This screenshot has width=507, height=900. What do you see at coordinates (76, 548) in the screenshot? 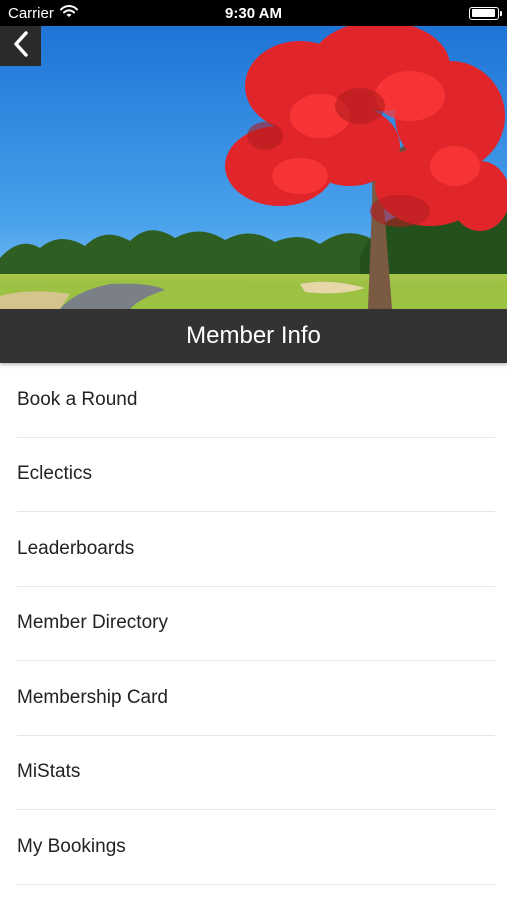
I see `menu-item-label: Leaderboards` at bounding box center [76, 548].